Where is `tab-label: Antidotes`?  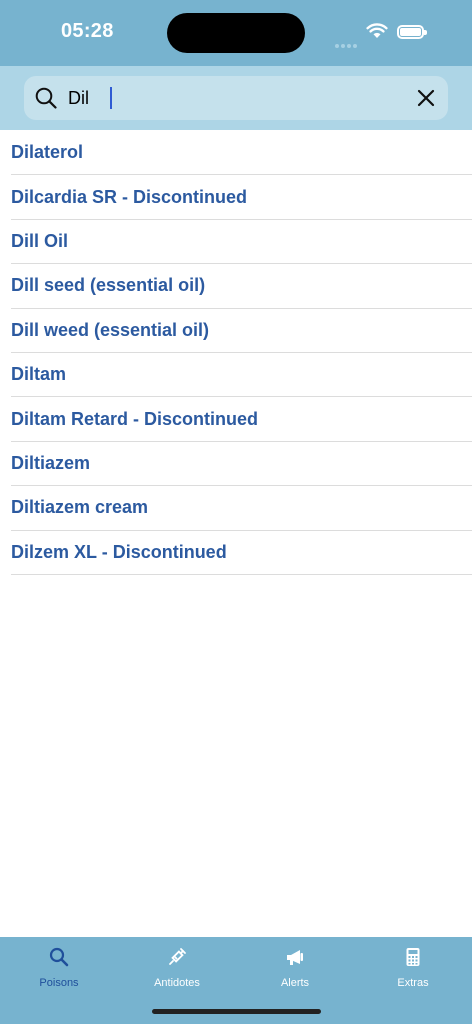 tab-label: Antidotes is located at coordinates (177, 983).